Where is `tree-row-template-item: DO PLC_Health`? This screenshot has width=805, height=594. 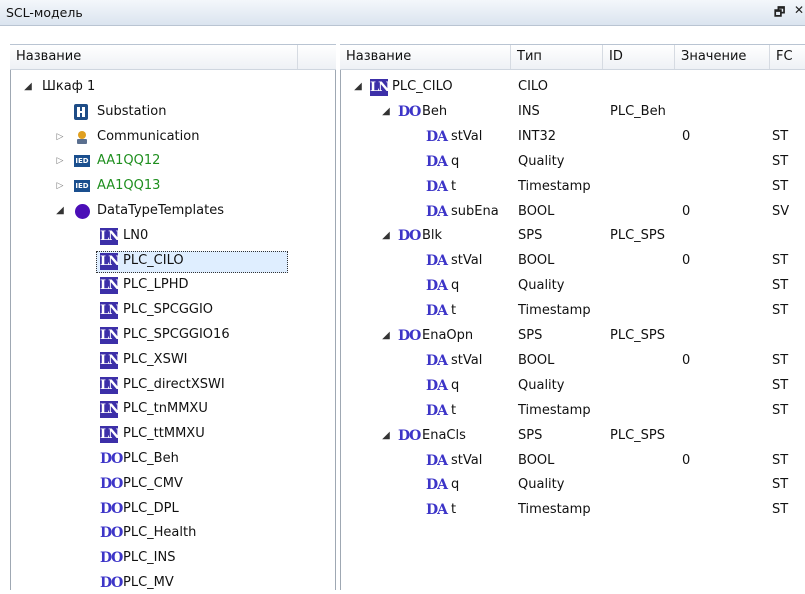 tree-row-template-item: DO PLC_Health is located at coordinates (172, 533).